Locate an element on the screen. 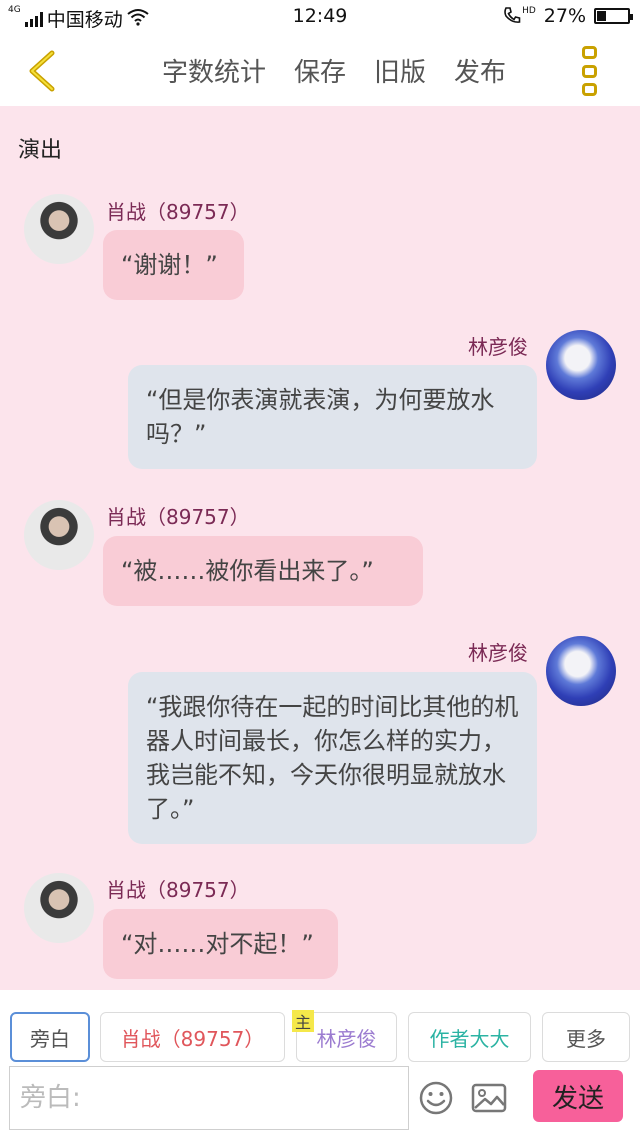 The width and height of the screenshot is (640, 1138). role-tab-xiao-zhan: 肖战（89757） is located at coordinates (192, 1037).